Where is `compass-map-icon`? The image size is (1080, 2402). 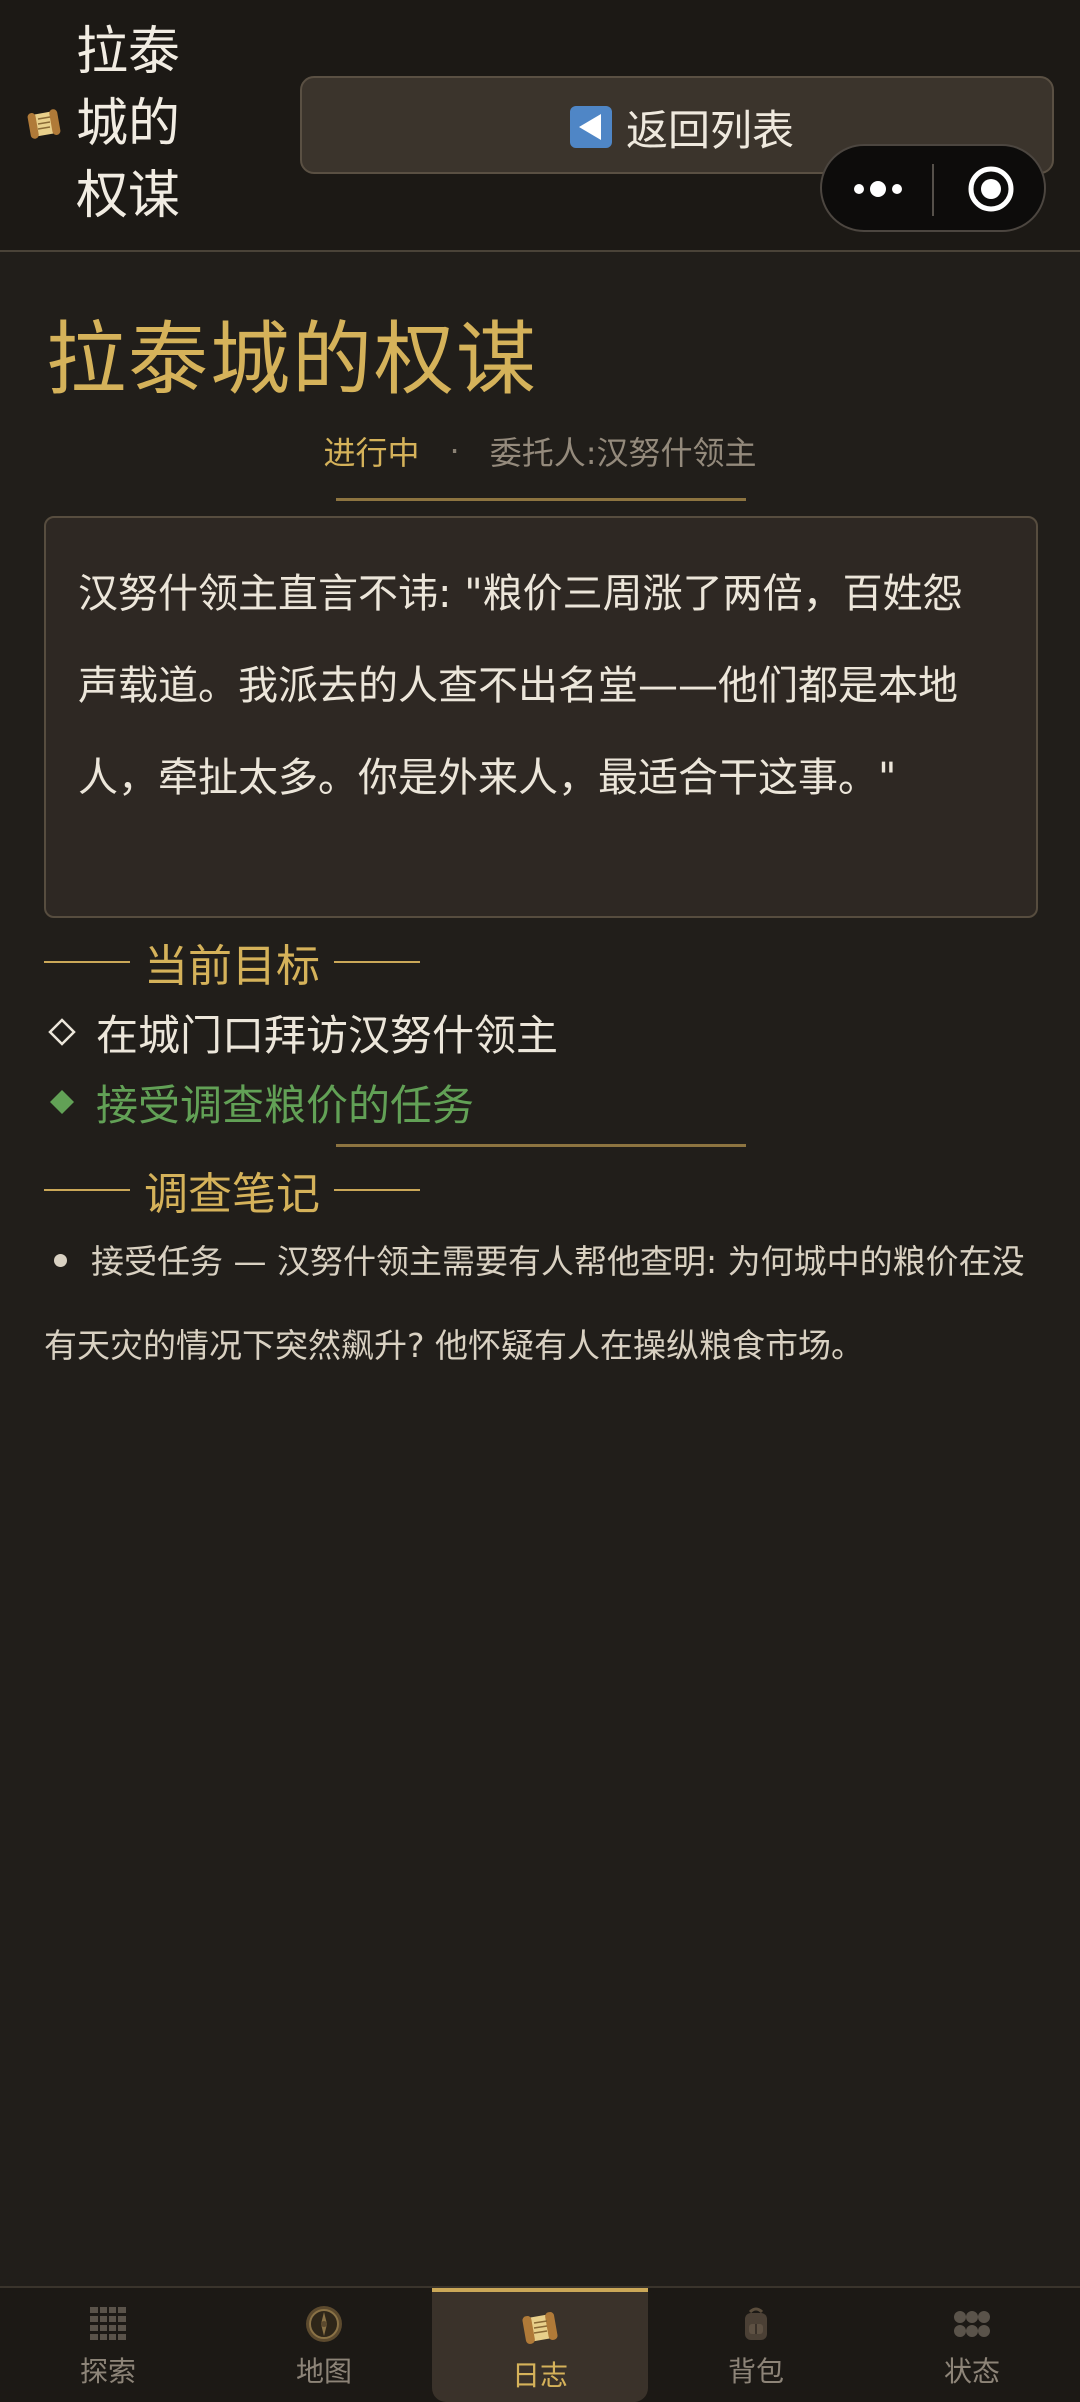
compass-map-icon is located at coordinates (324, 2324).